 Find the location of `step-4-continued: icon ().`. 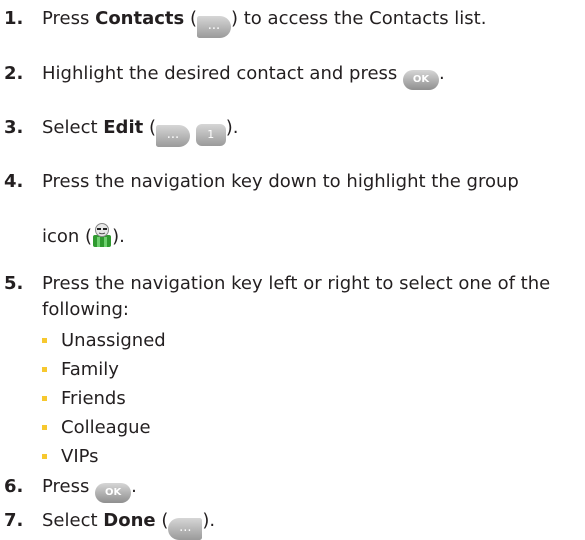

step-4-continued: icon (). is located at coordinates (83, 238).